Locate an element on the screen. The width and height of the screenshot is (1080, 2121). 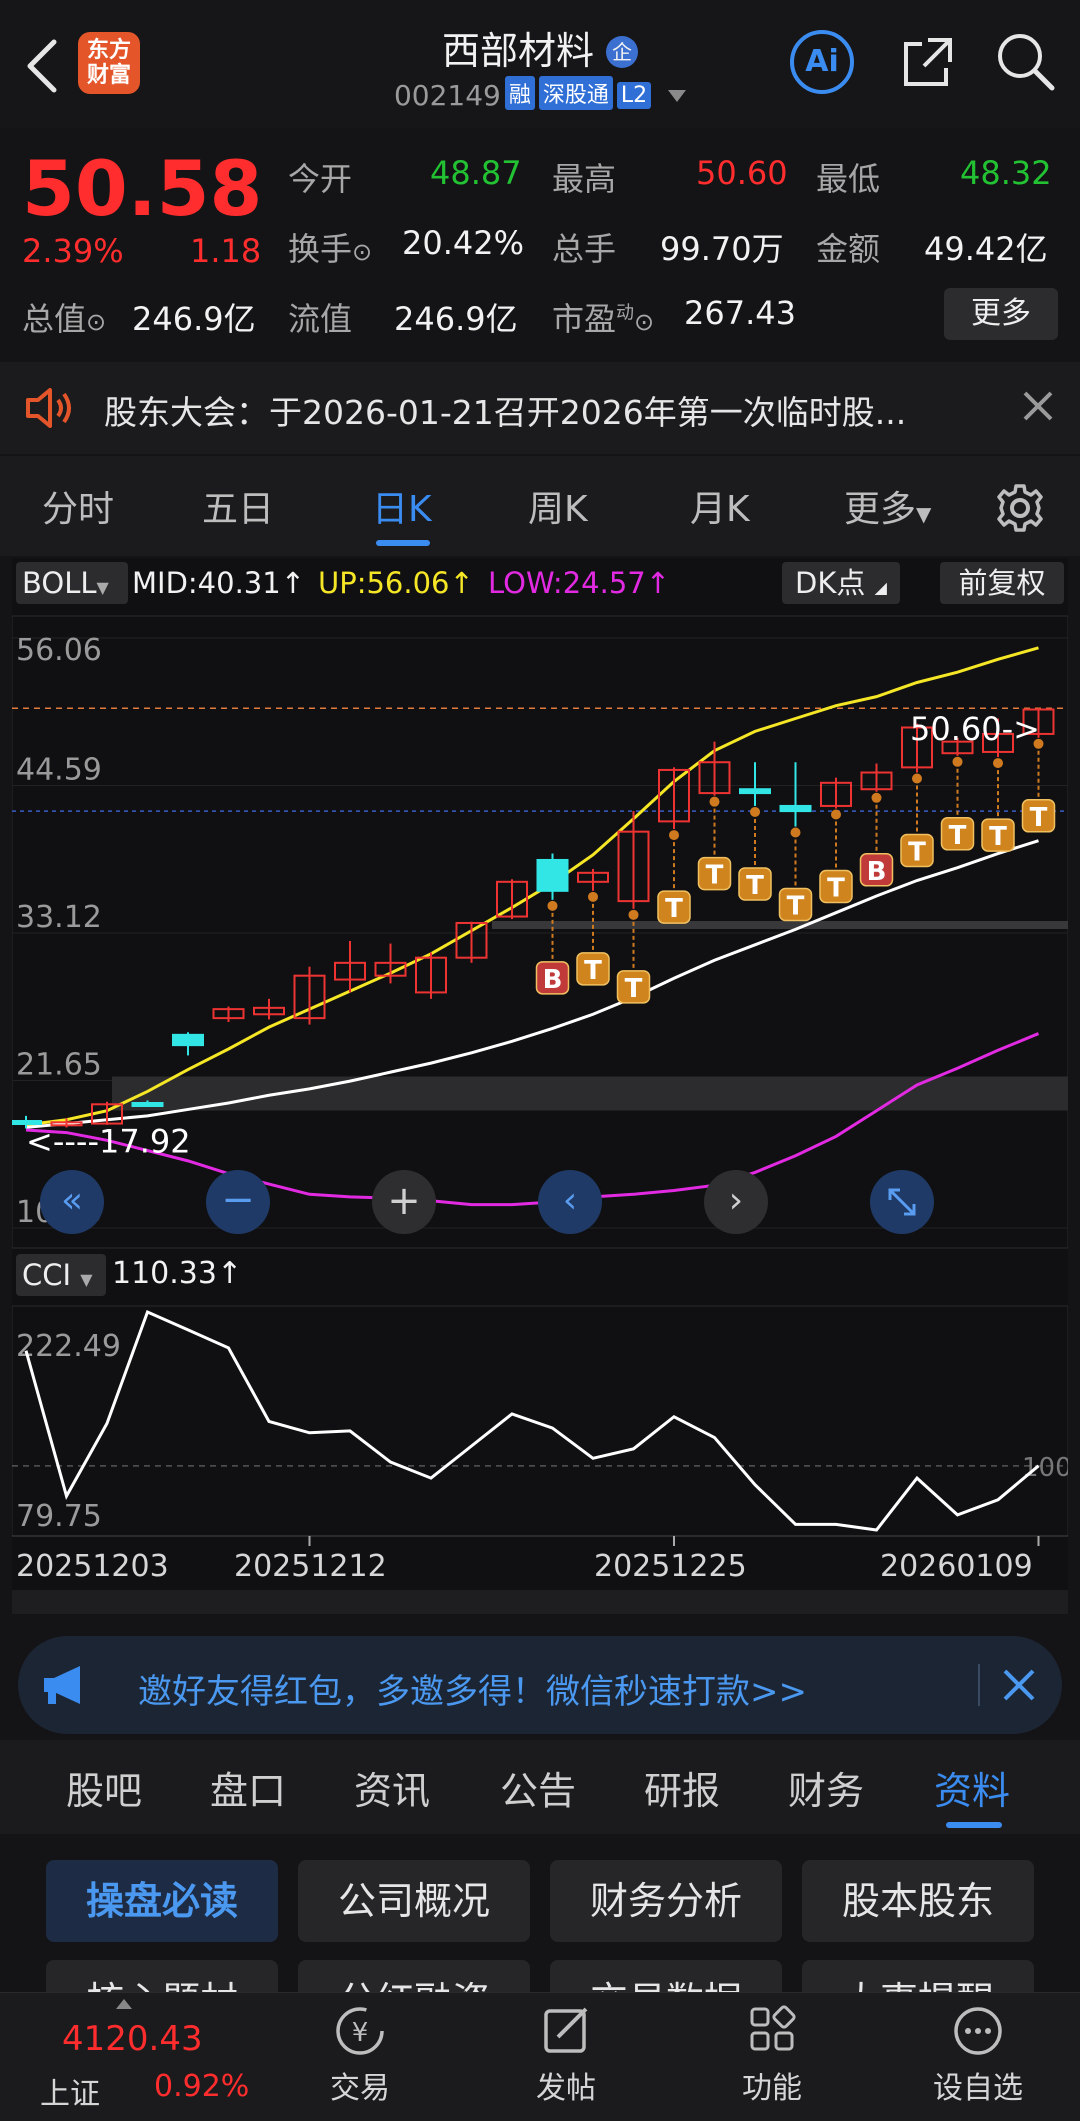
promo-text: 邀好友得红包，多邀多得！微信秒速打款>> is located at coordinates (472, 1692).